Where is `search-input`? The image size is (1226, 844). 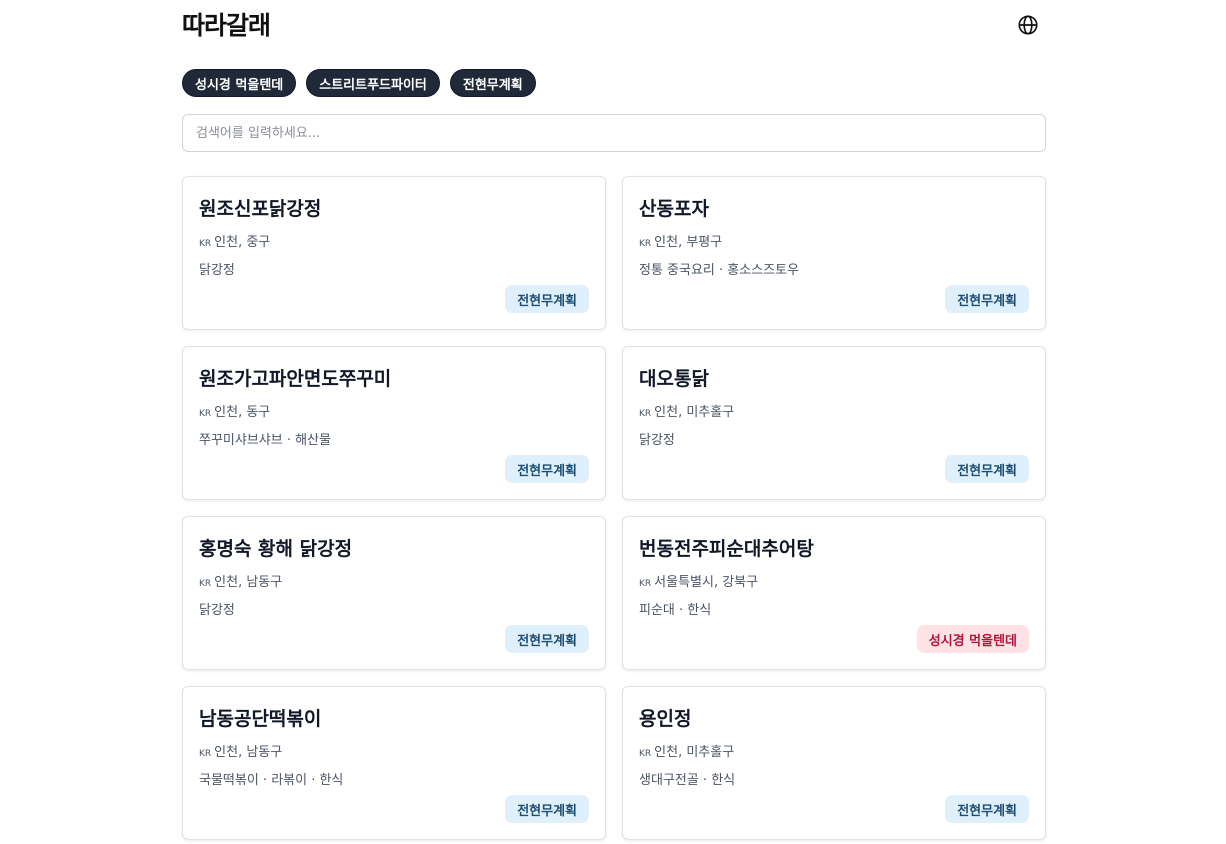 search-input is located at coordinates (614, 133).